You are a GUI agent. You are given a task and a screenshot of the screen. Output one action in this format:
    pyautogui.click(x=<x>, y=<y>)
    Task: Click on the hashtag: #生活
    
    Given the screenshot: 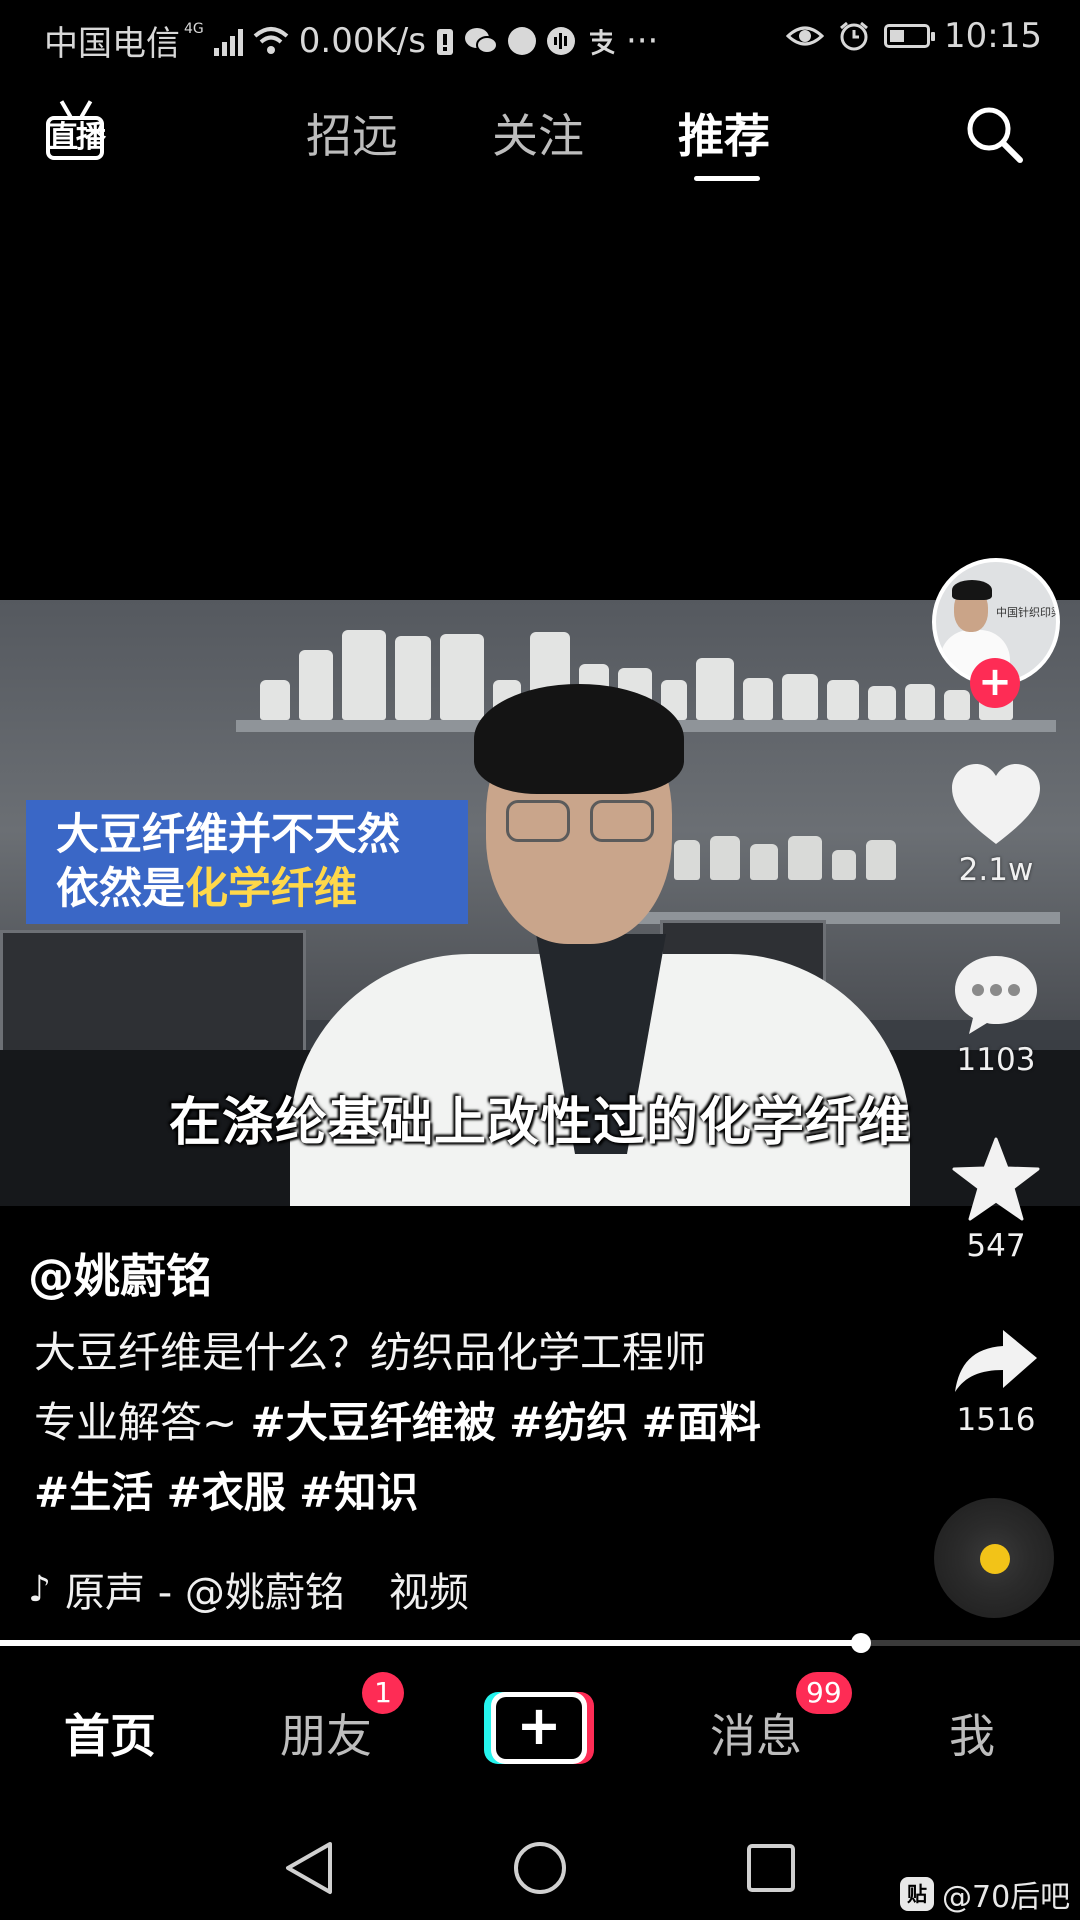 What is the action you would take?
    pyautogui.click(x=93, y=1492)
    